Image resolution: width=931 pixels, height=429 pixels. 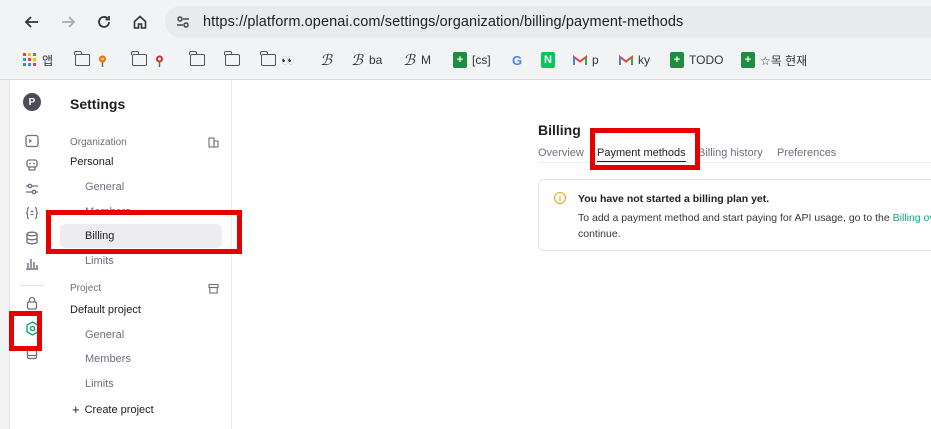 What do you see at coordinates (86, 288) in the screenshot?
I see `section-label-project: Project` at bounding box center [86, 288].